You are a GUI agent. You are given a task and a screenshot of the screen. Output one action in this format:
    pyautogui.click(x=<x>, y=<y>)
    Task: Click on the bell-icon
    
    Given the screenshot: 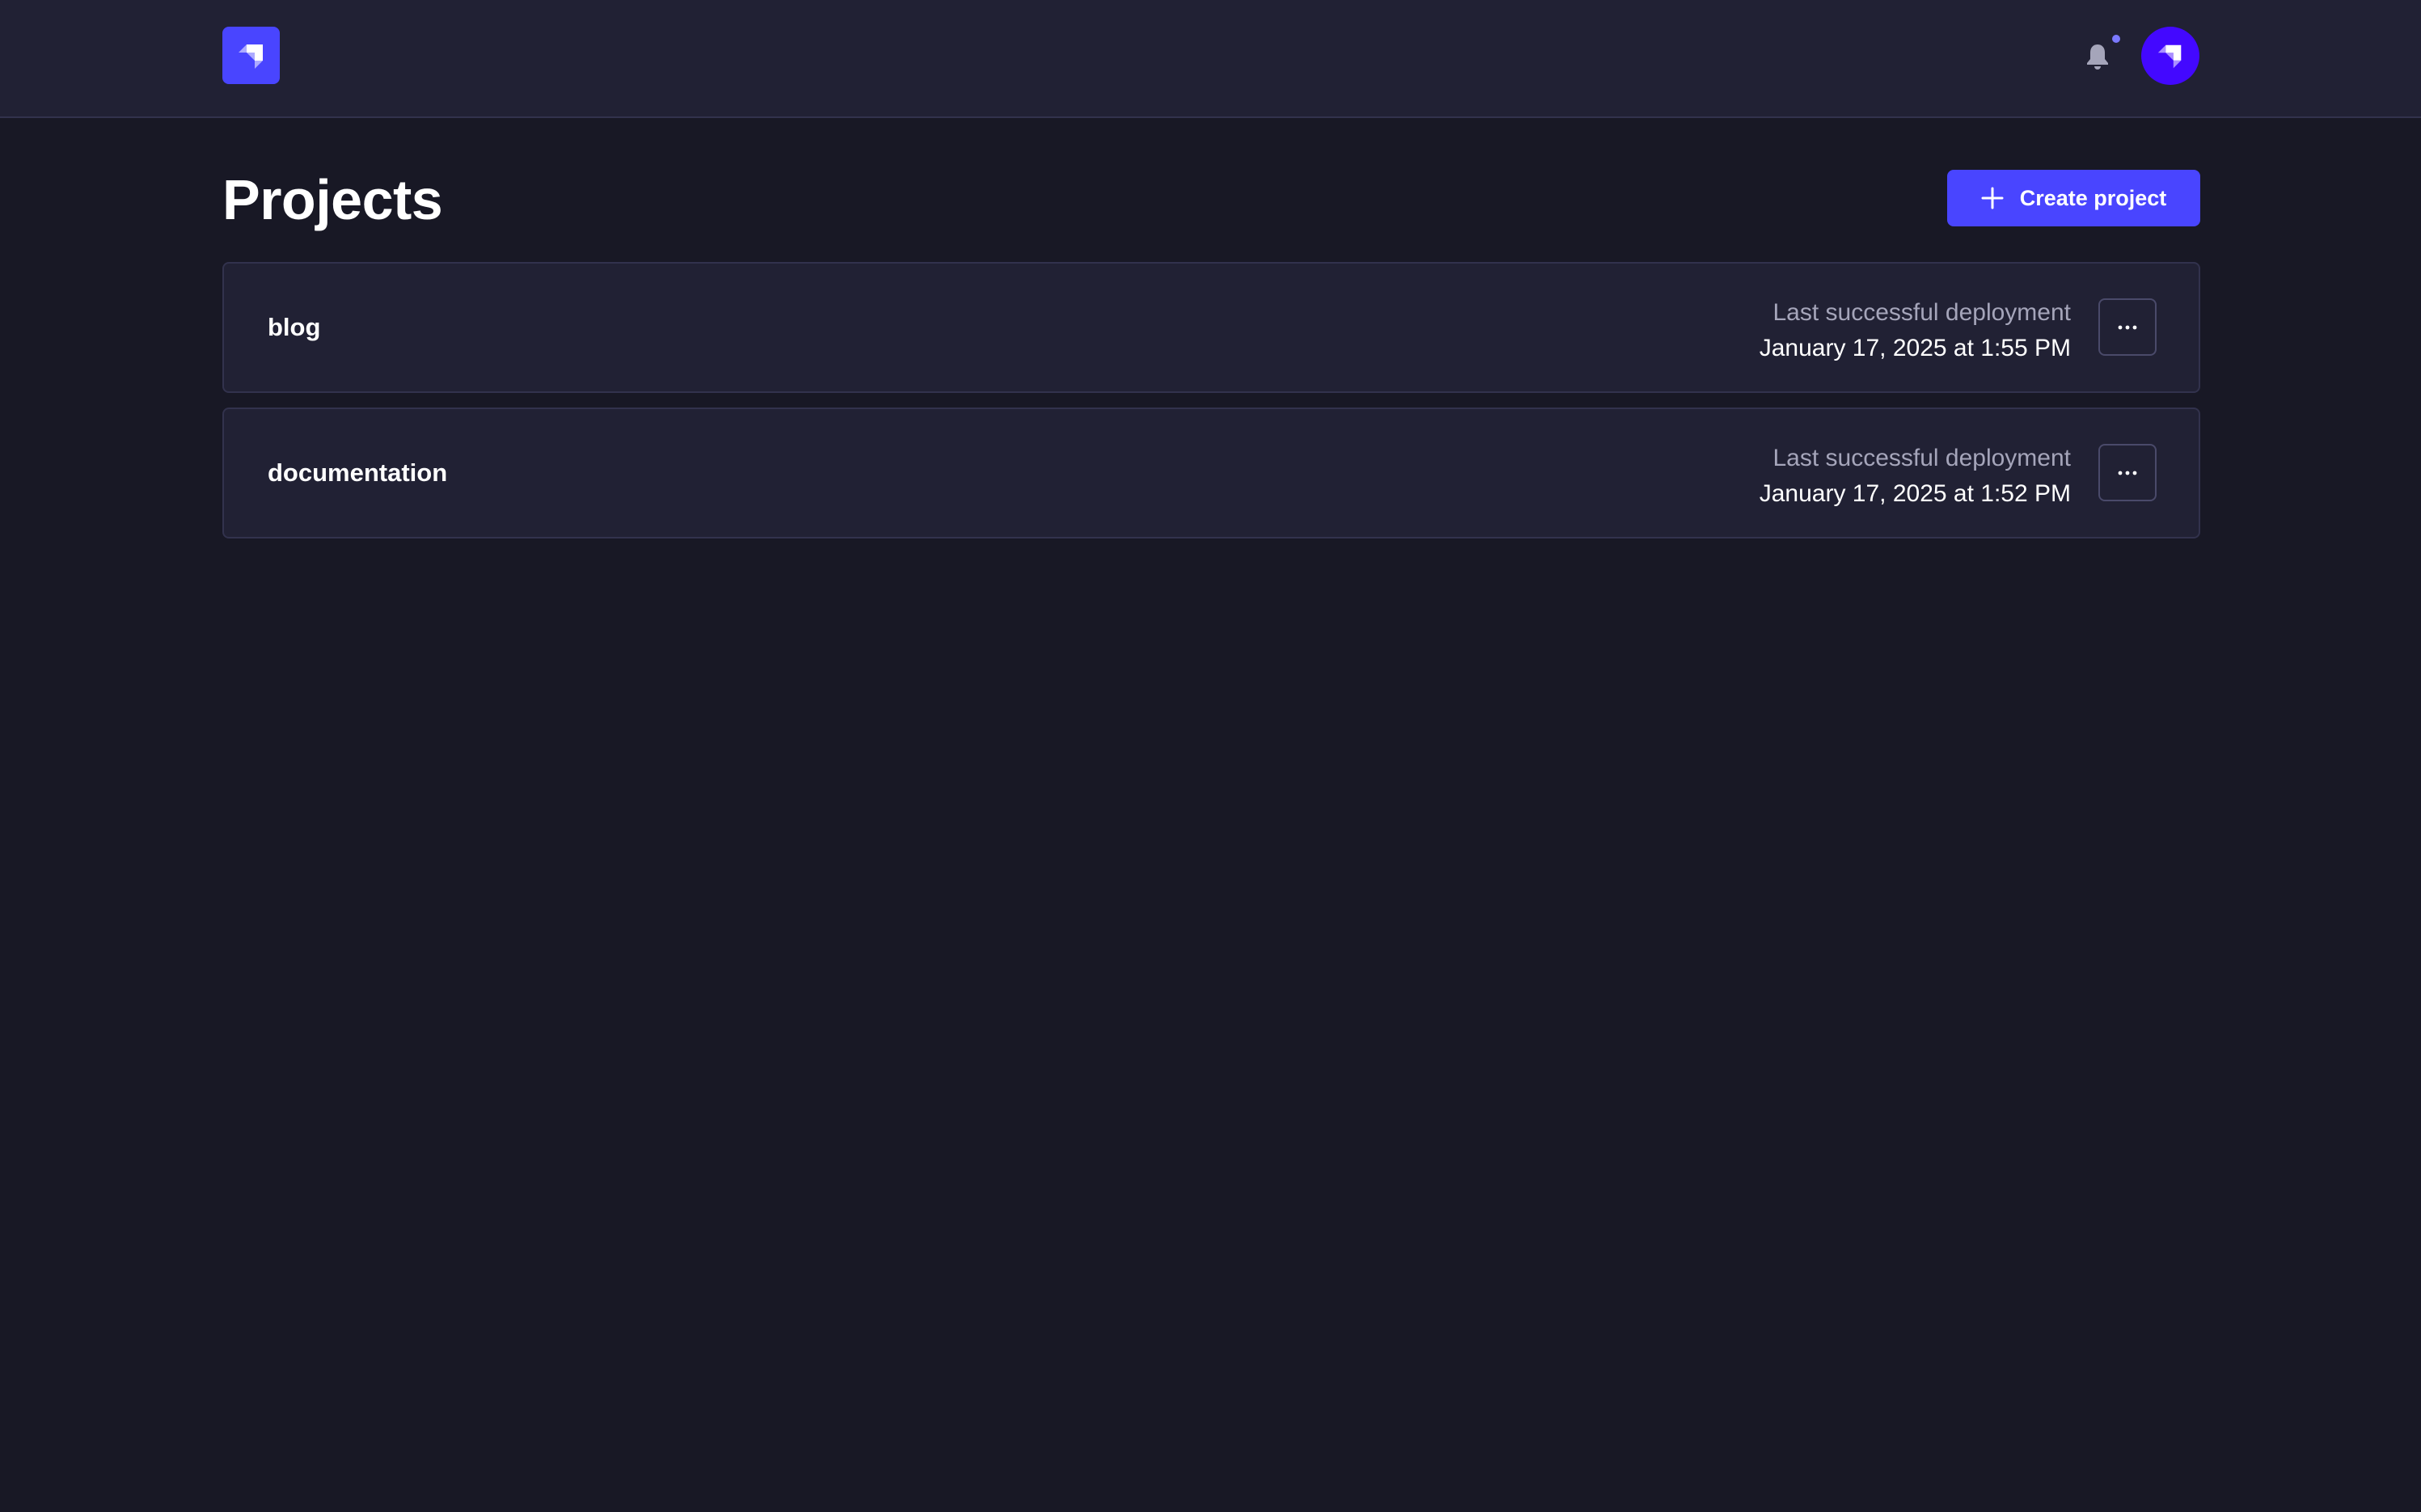 What is the action you would take?
    pyautogui.click(x=2097, y=57)
    